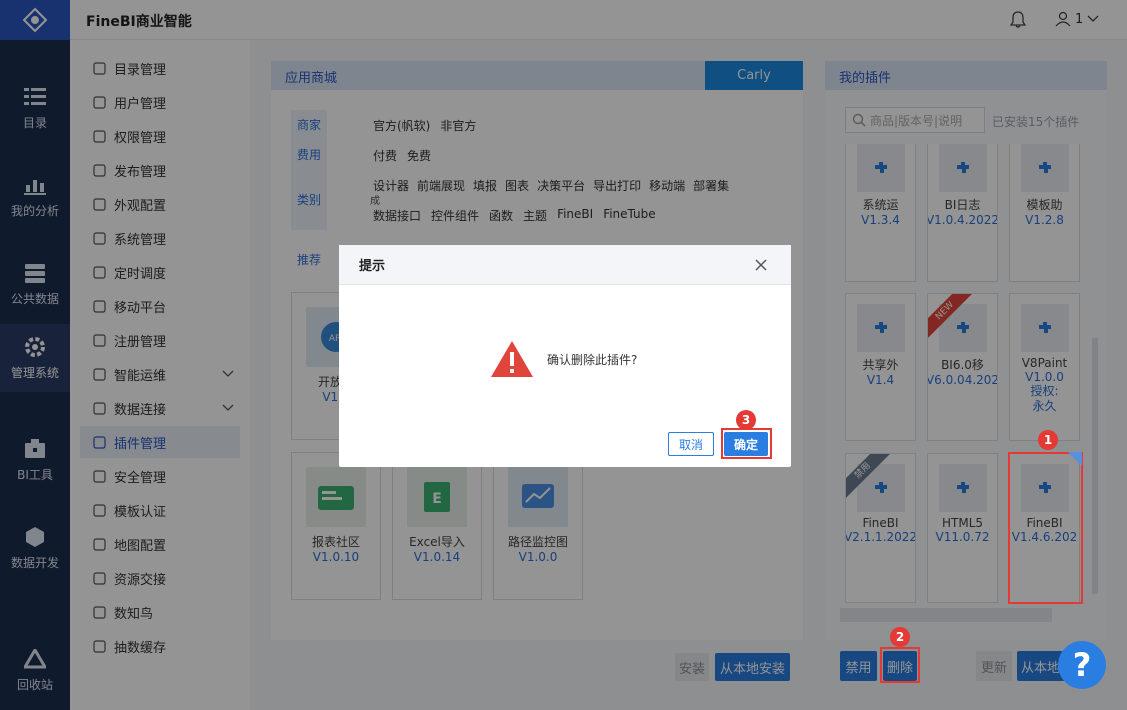 This screenshot has height=710, width=1127. I want to click on dialog-message: 确认删除此插件?, so click(592, 359).